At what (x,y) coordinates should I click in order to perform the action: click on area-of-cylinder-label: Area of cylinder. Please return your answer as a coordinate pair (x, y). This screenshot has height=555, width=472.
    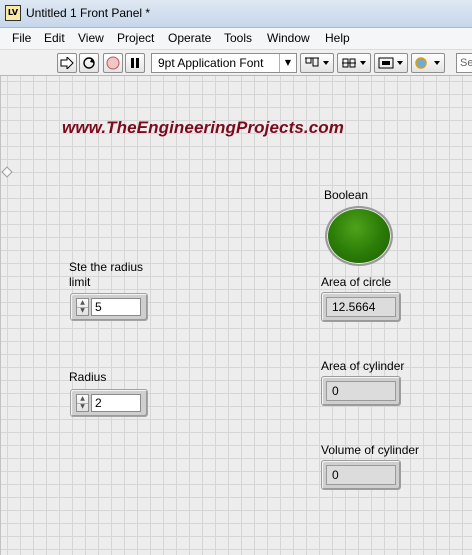
    Looking at the image, I should click on (363, 366).